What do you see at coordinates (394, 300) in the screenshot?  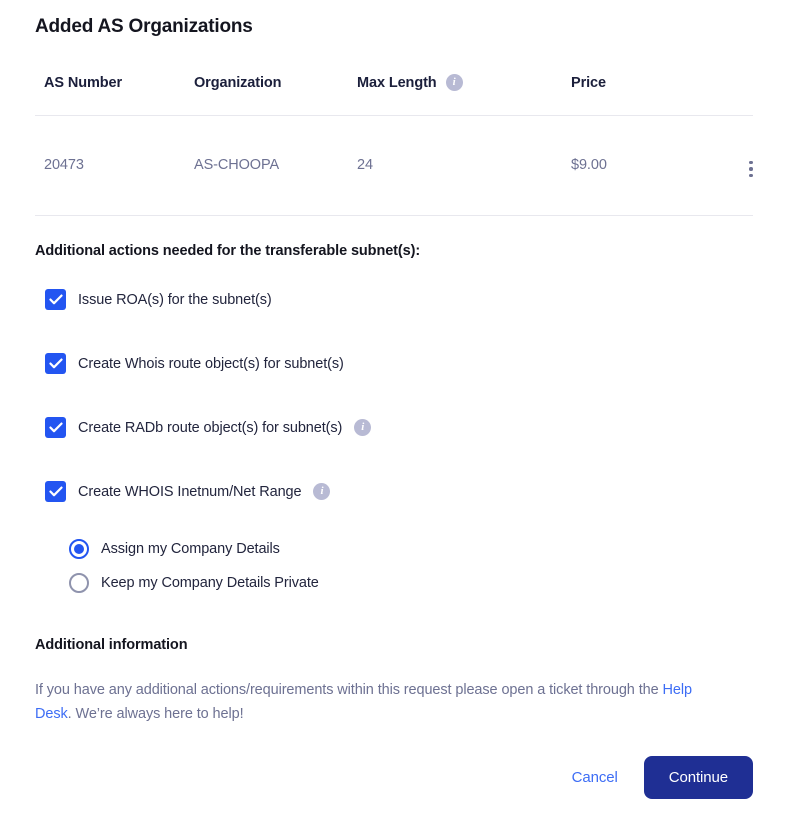 I see `checkbox-row-issue-roa: Issue ROA(s) for the subnet(s)` at bounding box center [394, 300].